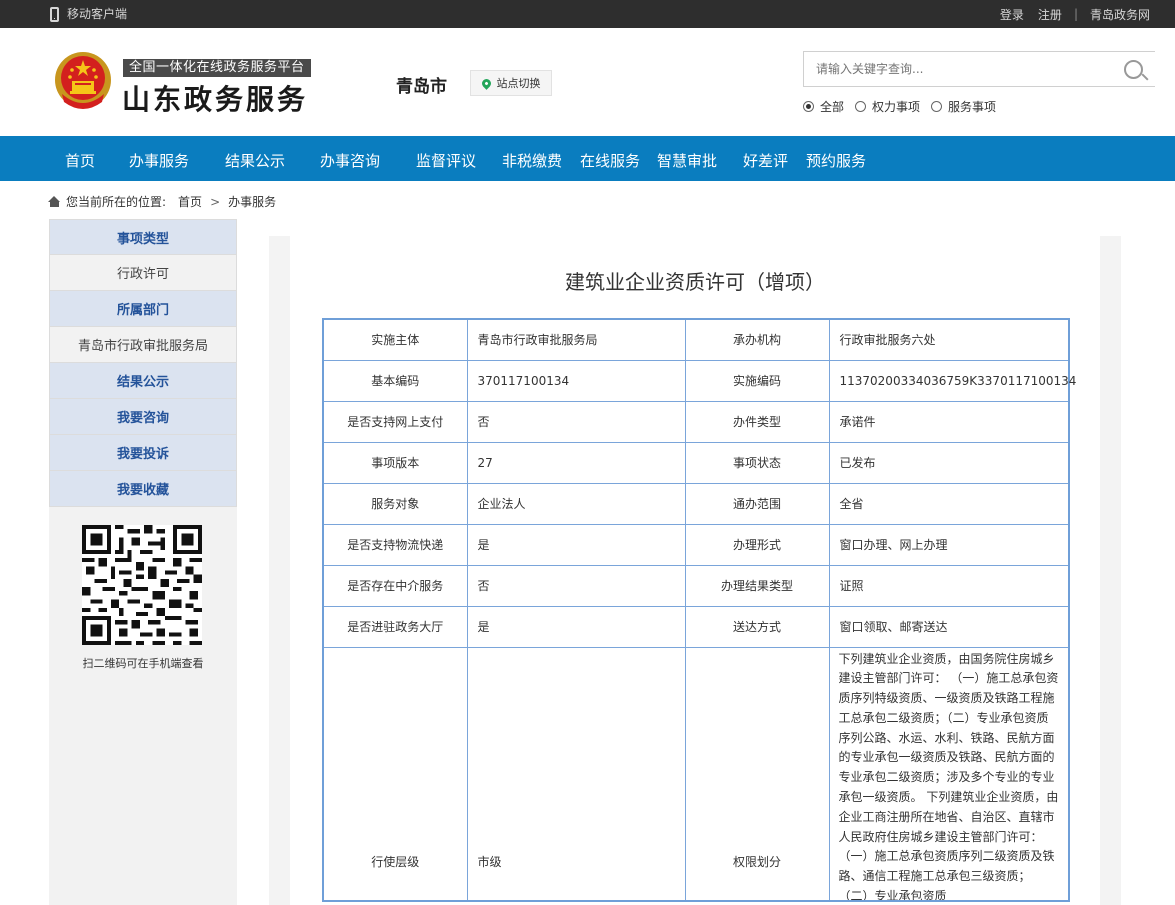 This screenshot has height=905, width=1175. Describe the element at coordinates (518, 83) in the screenshot. I see `site-switch-label: 站点切换` at that location.